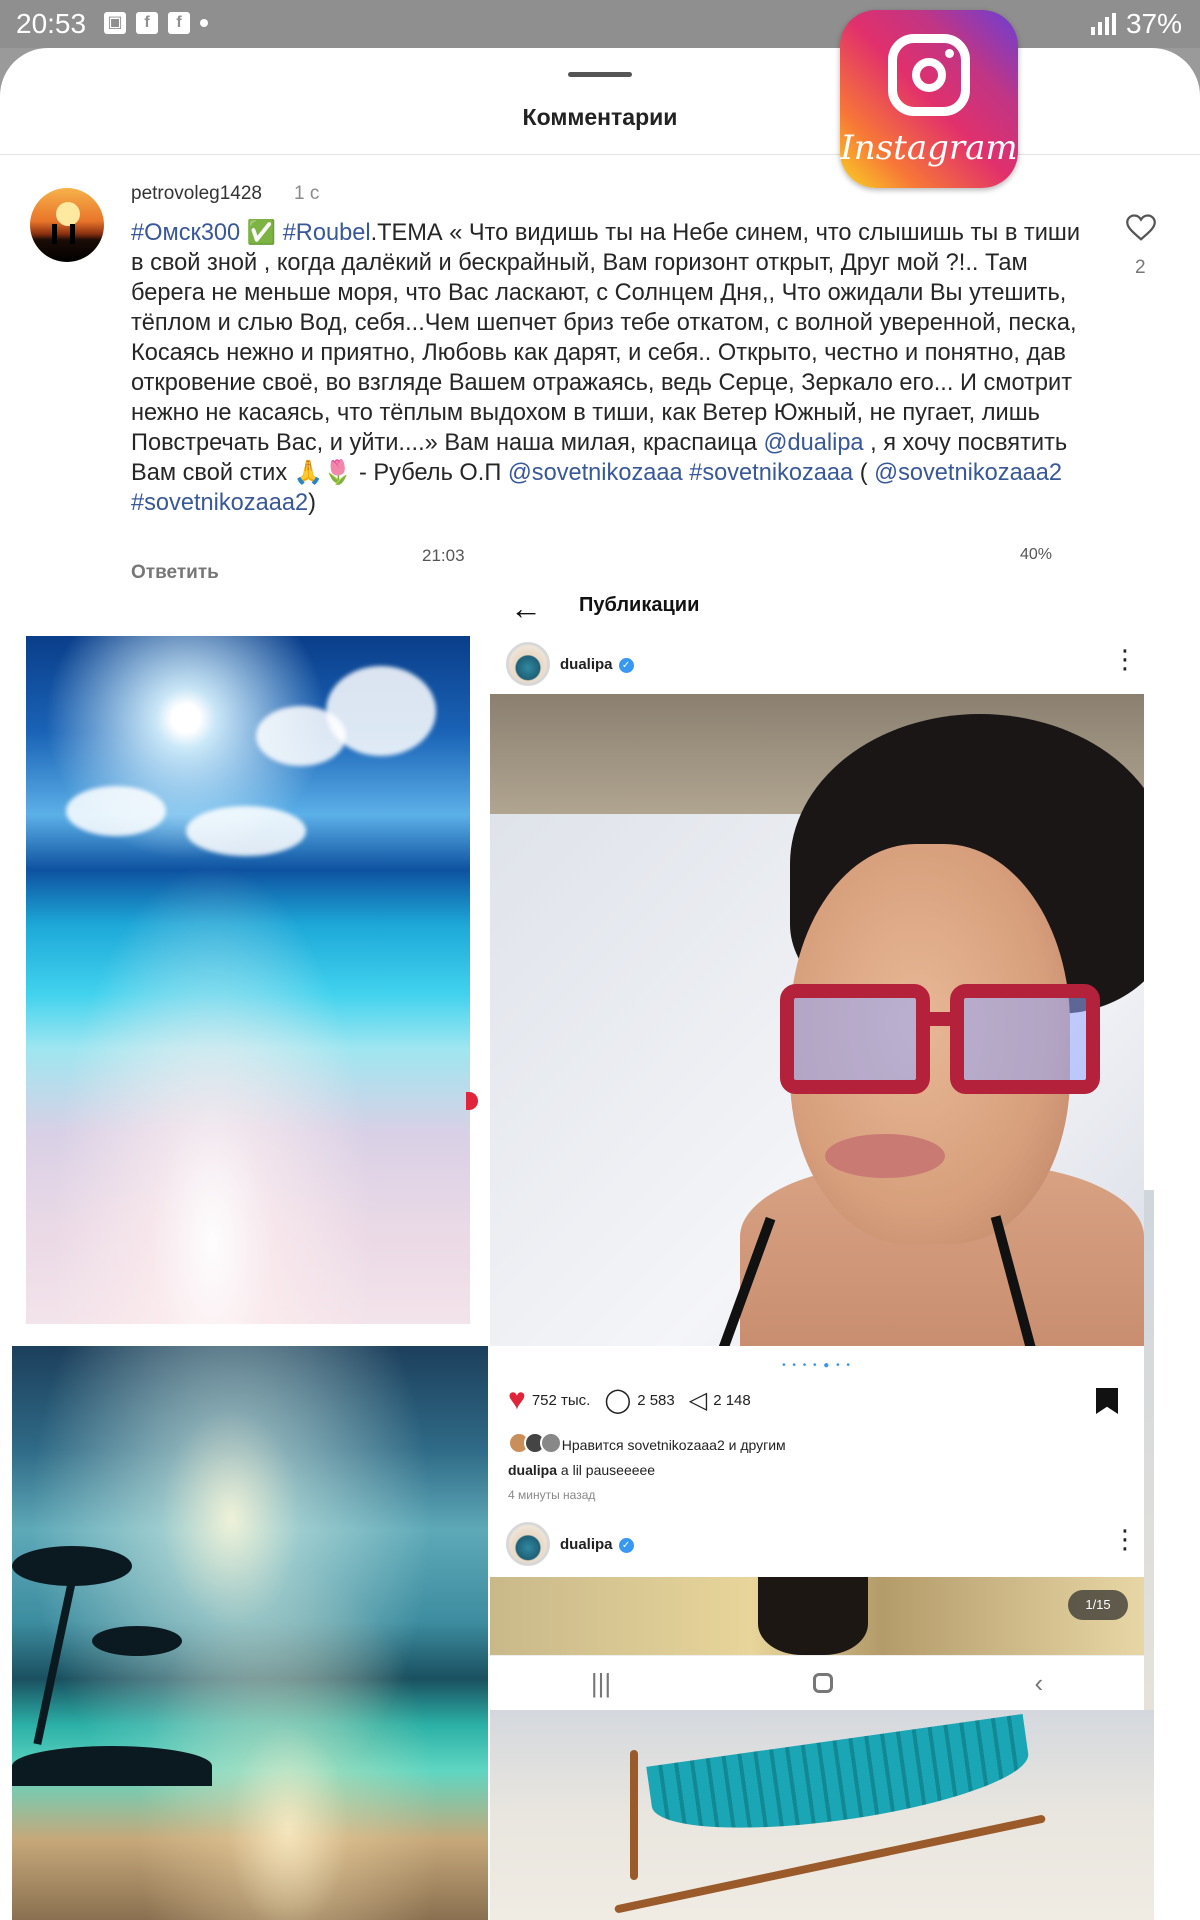  What do you see at coordinates (673, 1444) in the screenshot?
I see `liked-by-text: Нравится sovetnikozaaa2 и другим` at bounding box center [673, 1444].